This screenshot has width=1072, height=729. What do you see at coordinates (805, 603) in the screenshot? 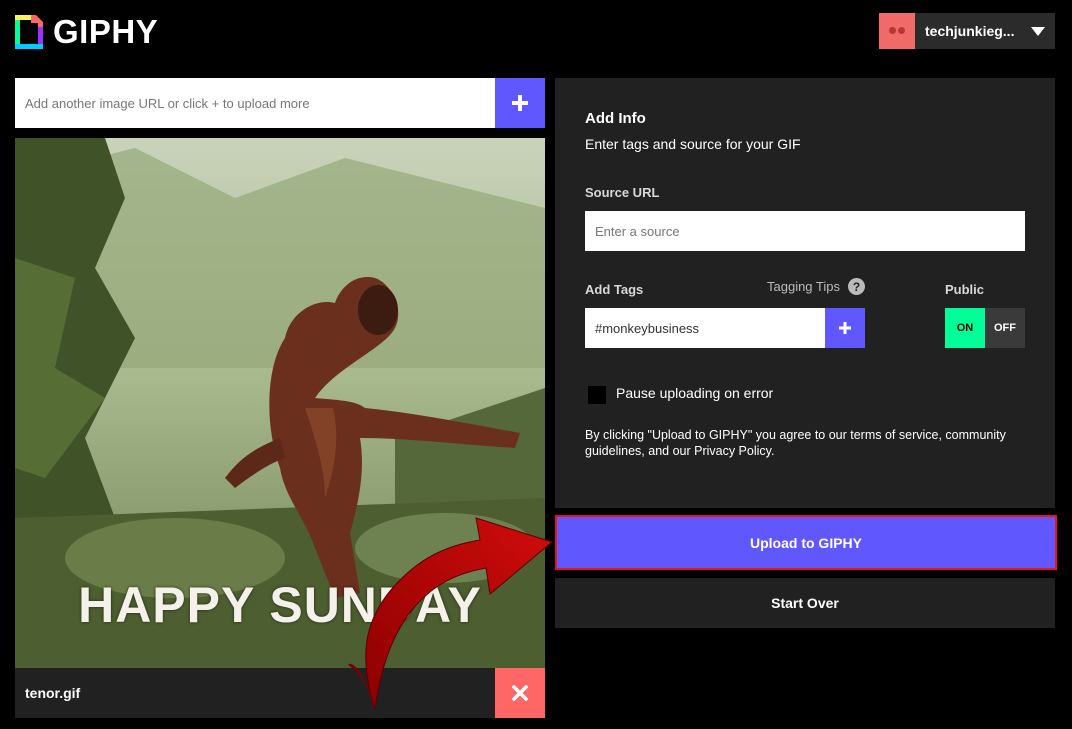
I see `start-over-button: Start Over` at bounding box center [805, 603].